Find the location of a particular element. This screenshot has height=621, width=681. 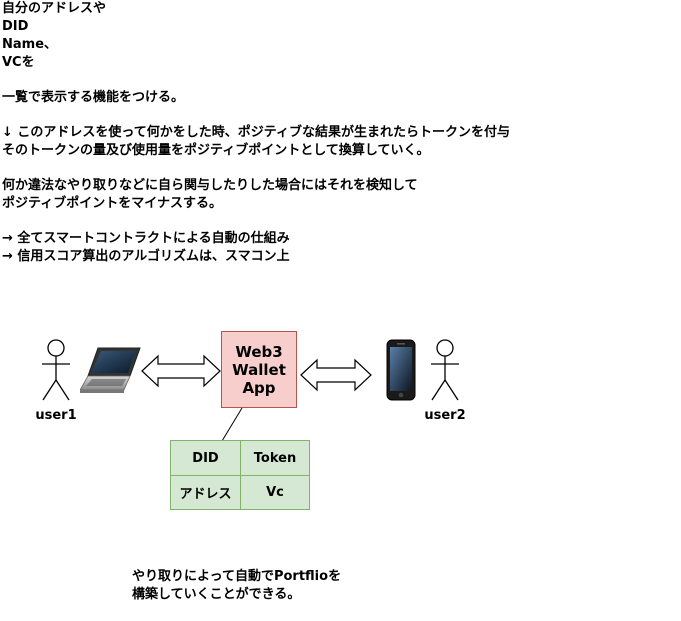

web3-wallet-app-box: Web3 Wallet App is located at coordinates (259, 369).